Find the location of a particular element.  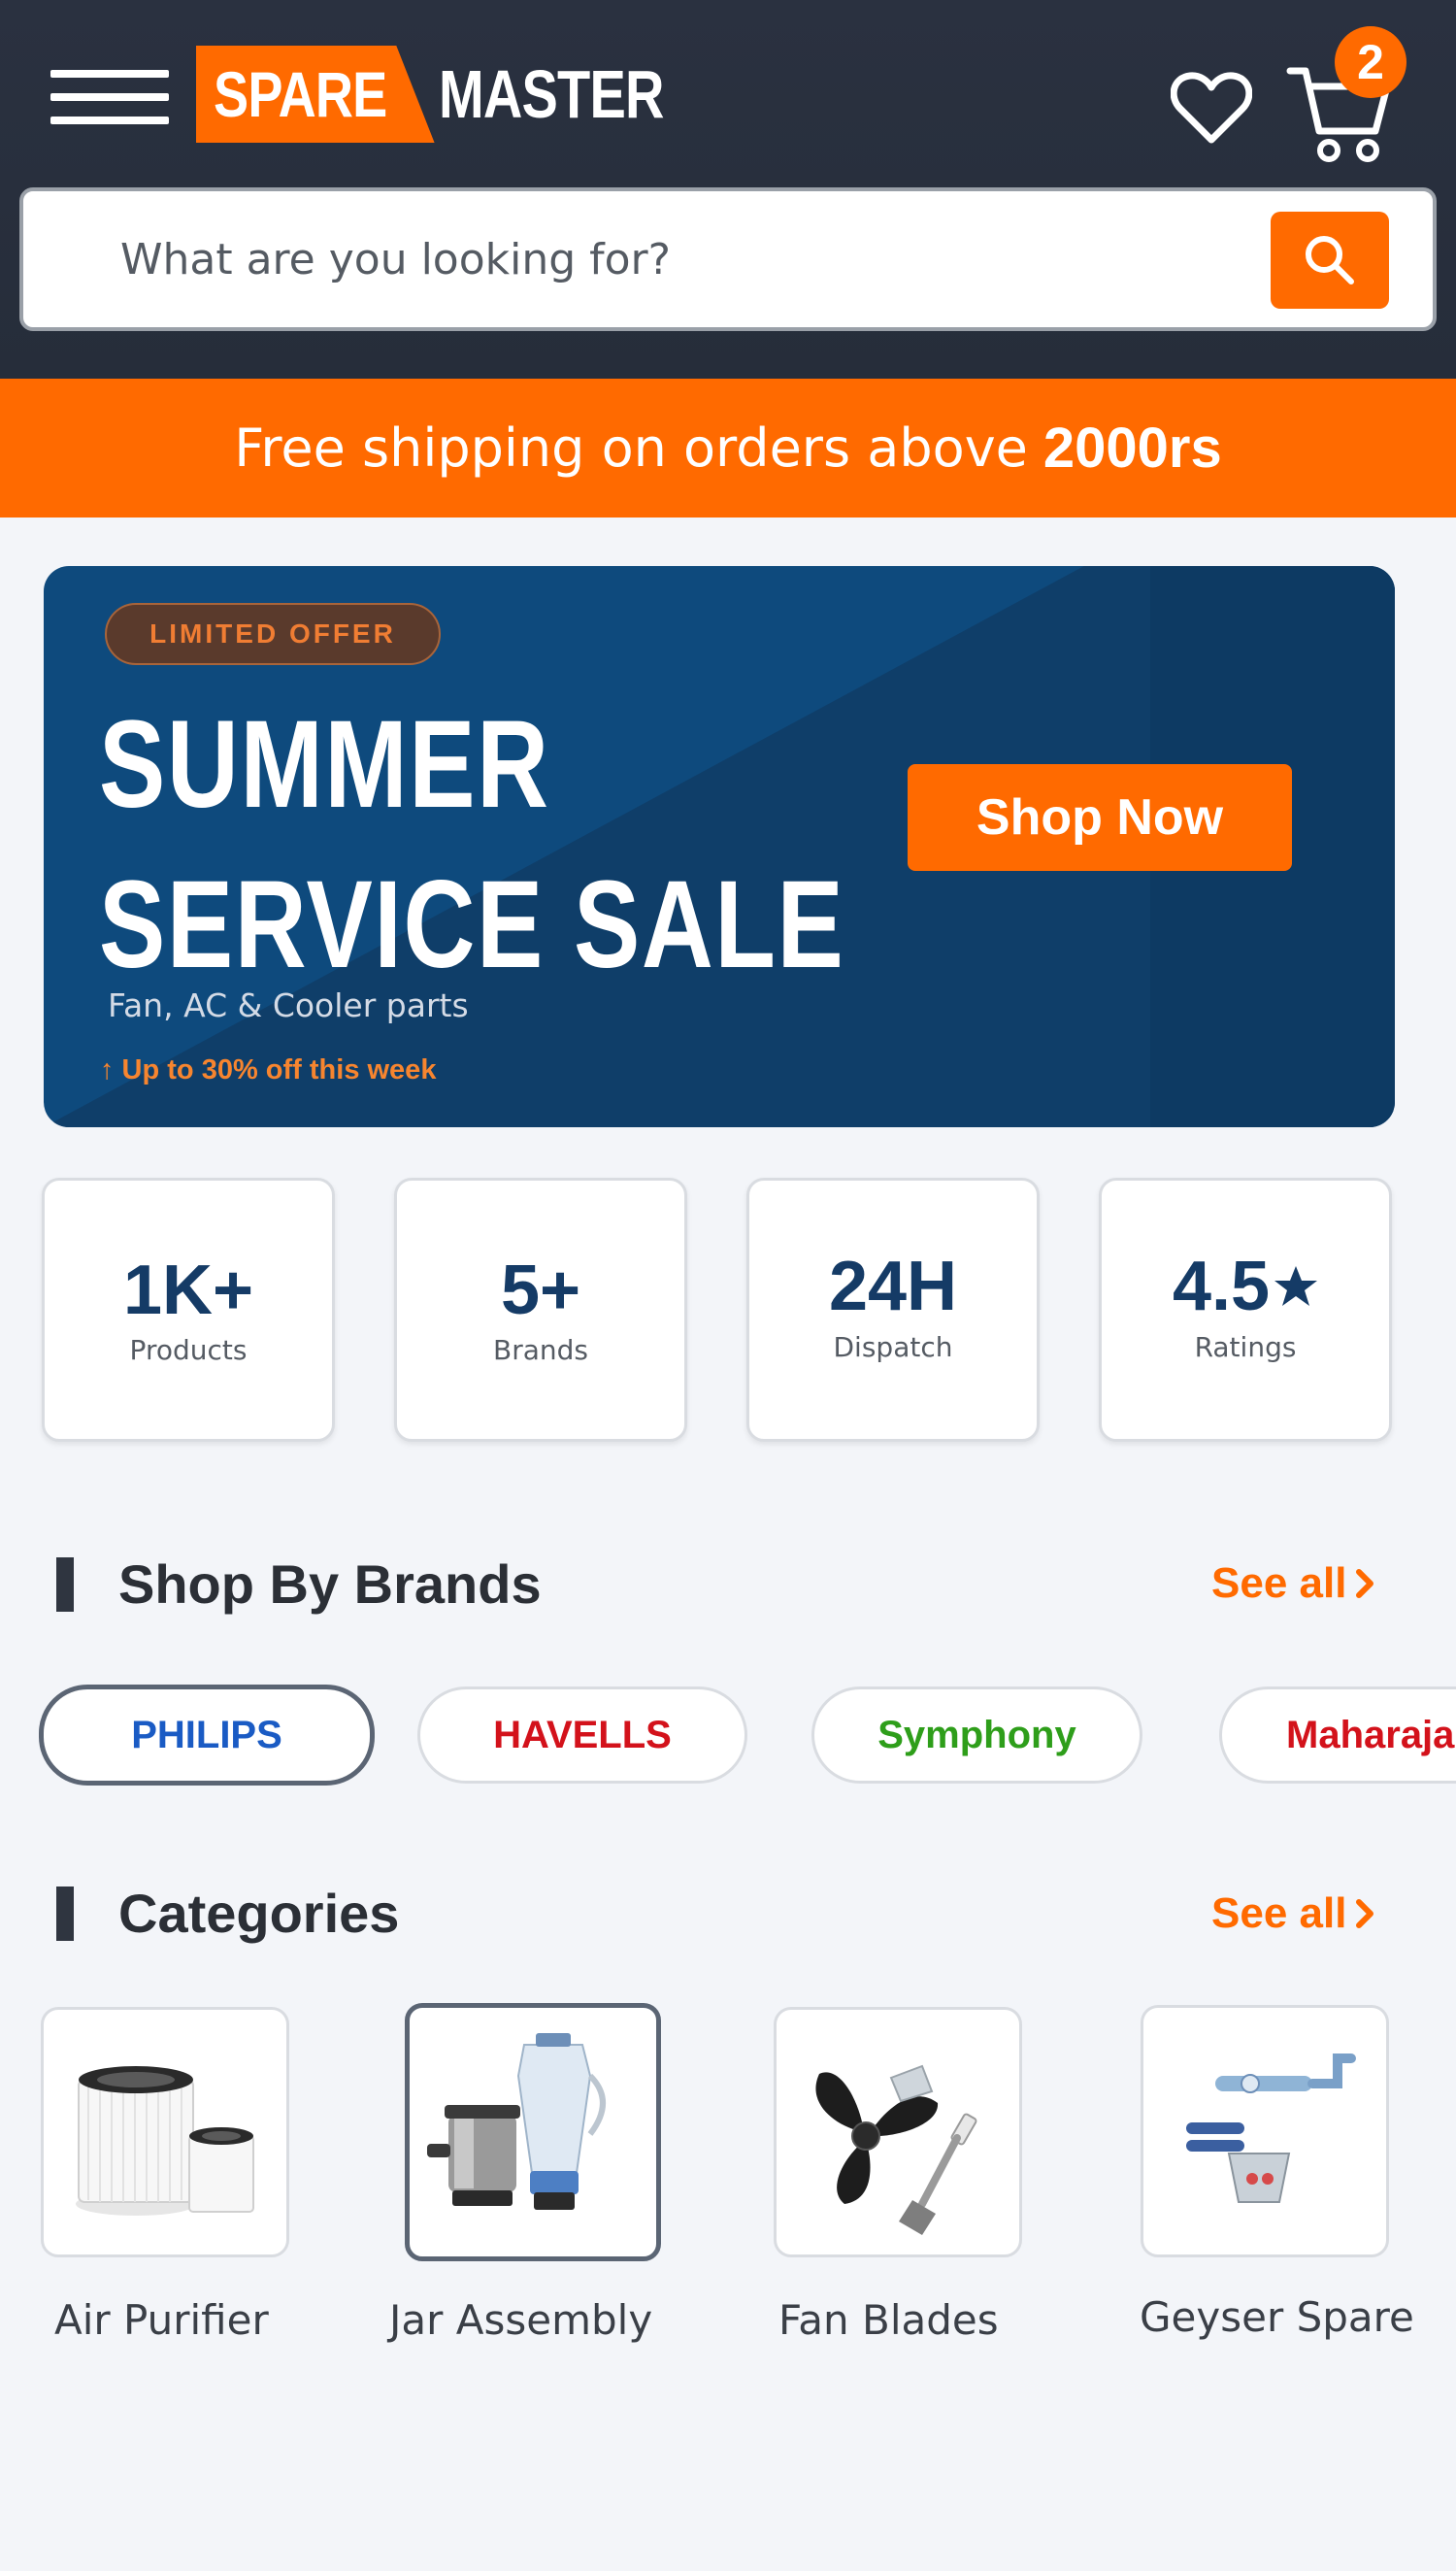

shipping-amount: 2000rs is located at coordinates (1132, 448).